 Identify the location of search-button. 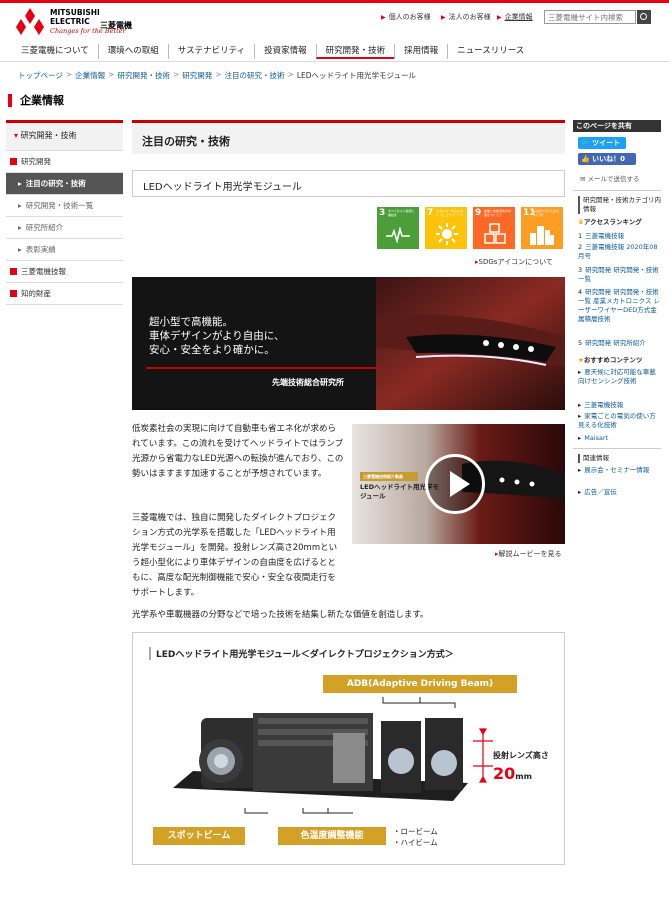
(644, 17).